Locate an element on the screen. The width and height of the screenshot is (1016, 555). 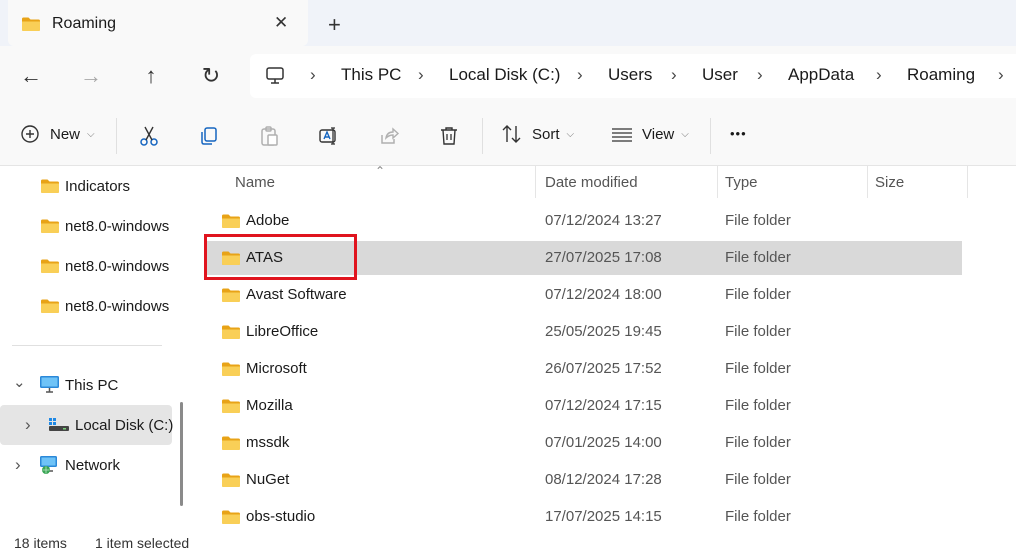
close-tab-button: ✕ is located at coordinates (281, 23).